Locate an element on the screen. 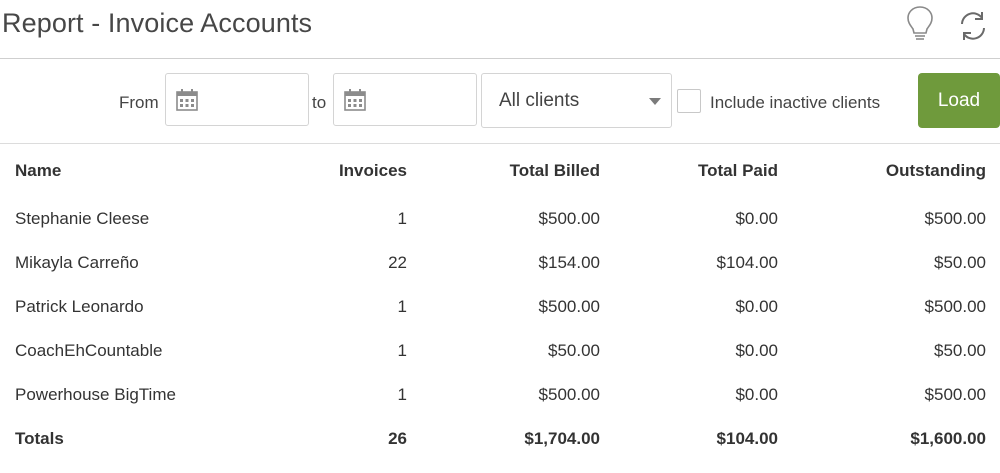 This screenshot has width=1000, height=473. header-total-billed: Total Billed is located at coordinates (554, 170).